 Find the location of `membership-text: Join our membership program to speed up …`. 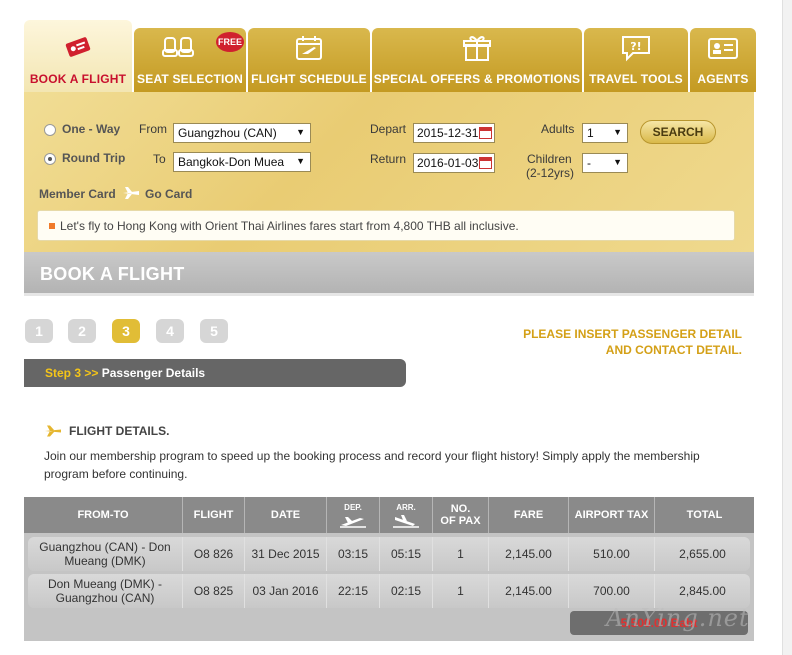

membership-text: Join our membership program to speed up … is located at coordinates (372, 465).